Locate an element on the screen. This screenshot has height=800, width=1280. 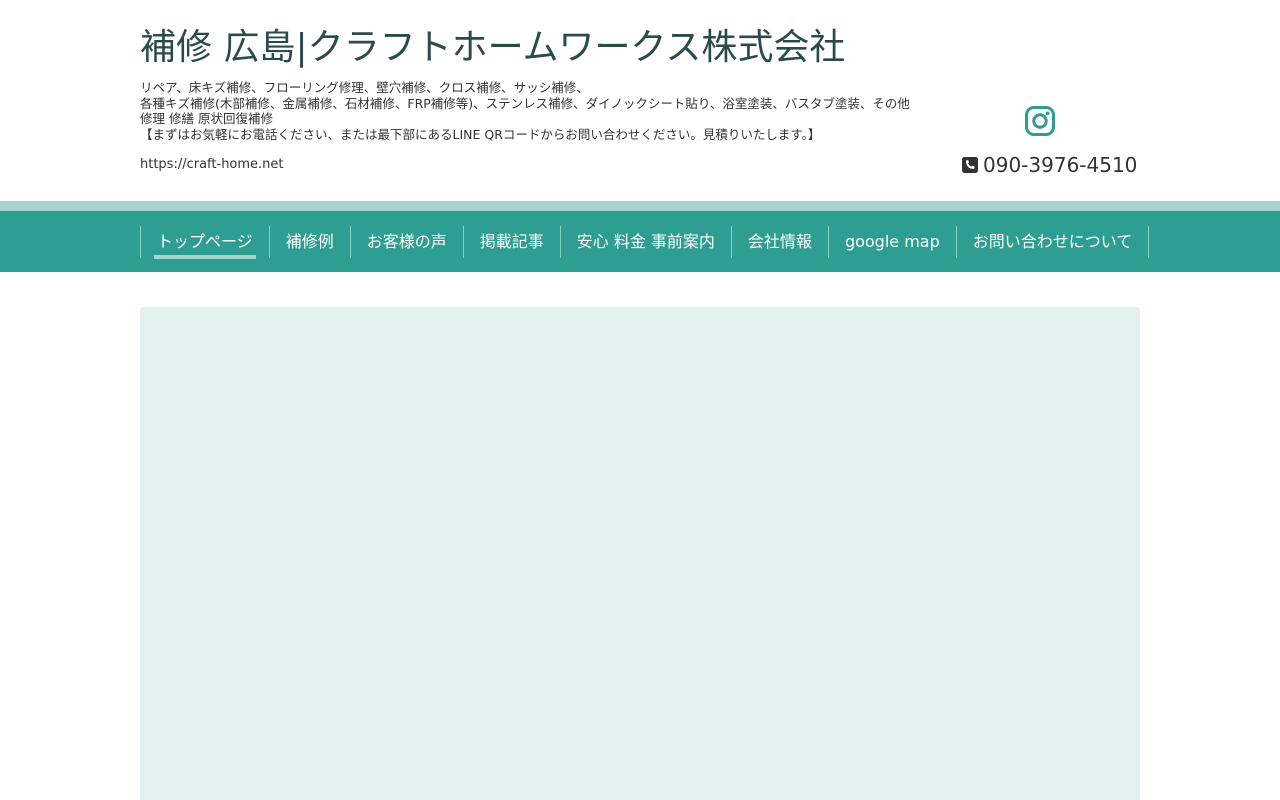
nav-link-company: 会社情報 is located at coordinates (780, 242).